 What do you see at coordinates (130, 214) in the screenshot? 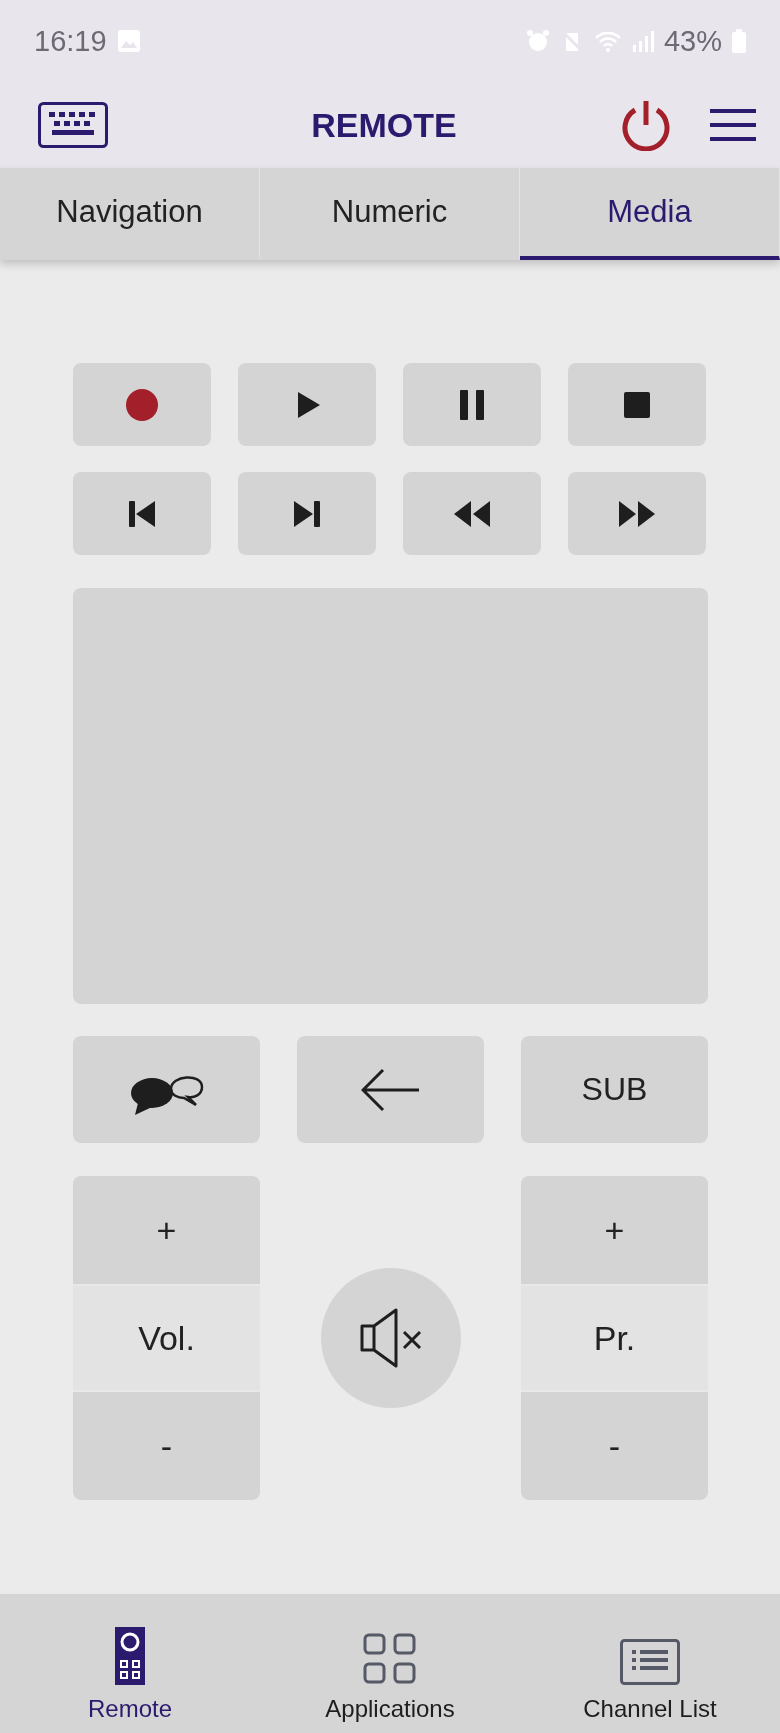
I see `tab: Navigation` at bounding box center [130, 214].